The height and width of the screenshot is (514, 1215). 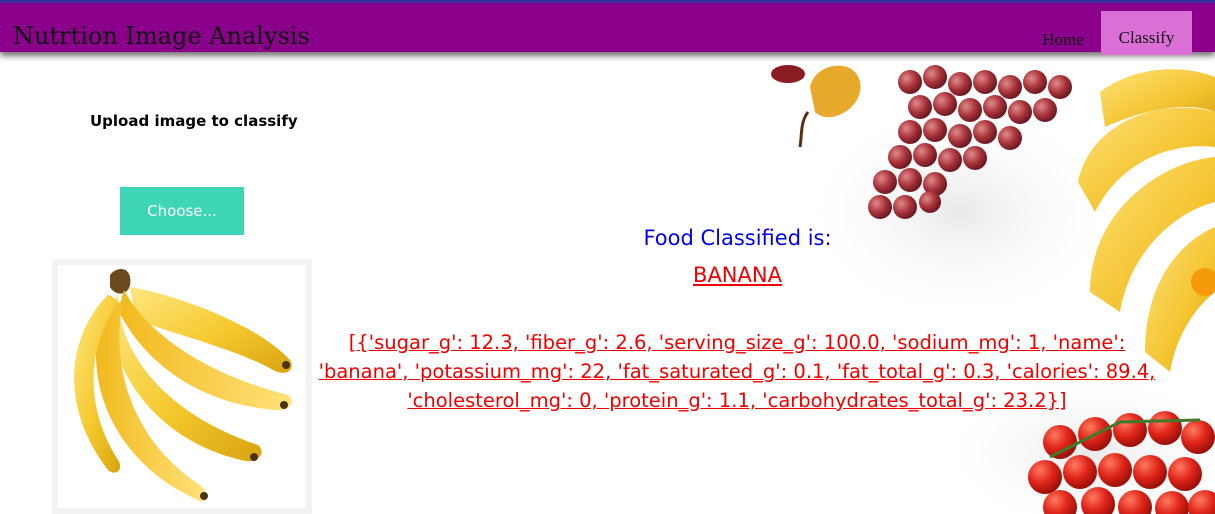 What do you see at coordinates (194, 121) in the screenshot?
I see `upload-label: Upload image to classify` at bounding box center [194, 121].